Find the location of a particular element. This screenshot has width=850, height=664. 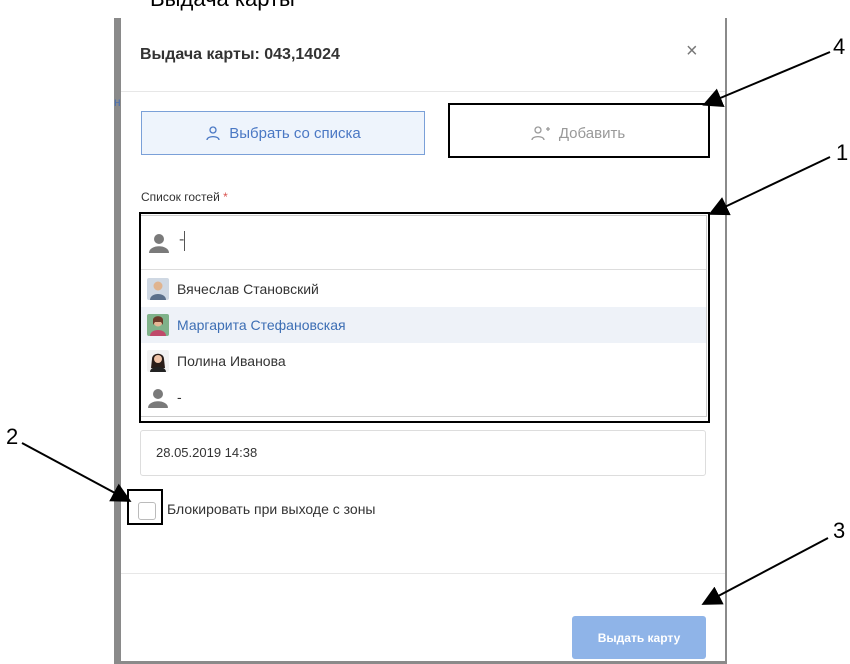

callout-number-1: 1 is located at coordinates (842, 152).